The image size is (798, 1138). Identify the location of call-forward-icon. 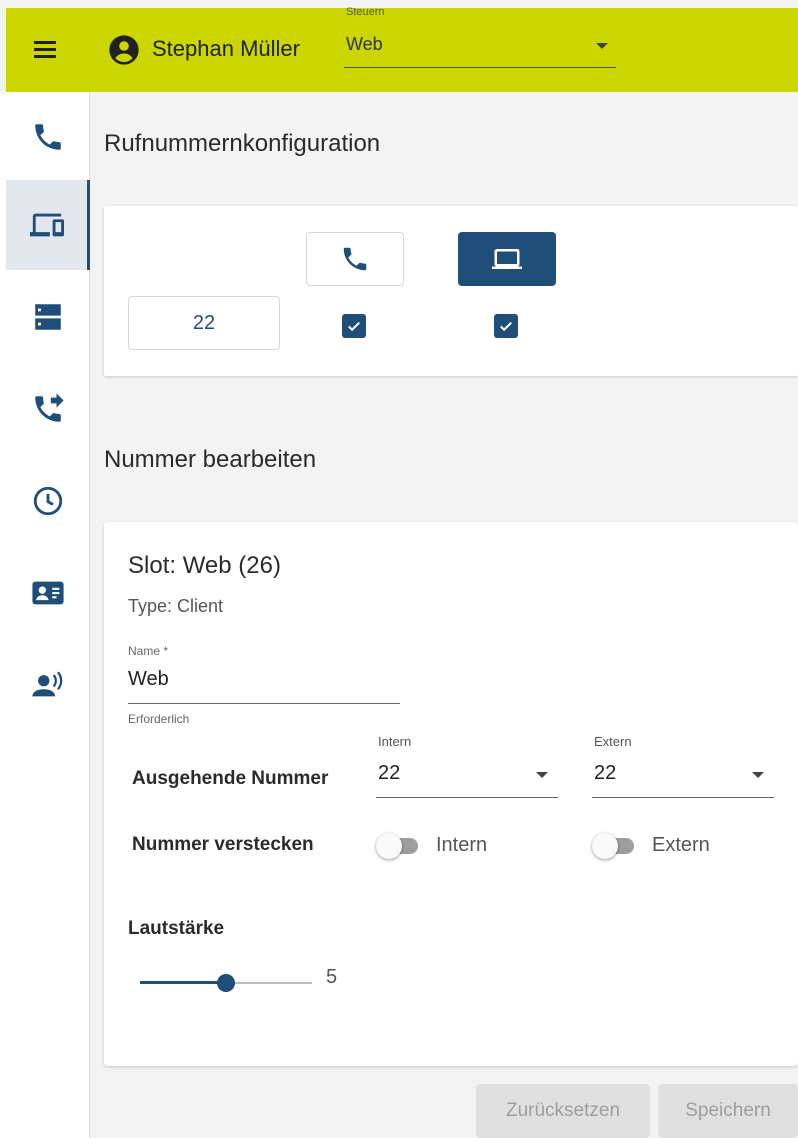
(49, 407).